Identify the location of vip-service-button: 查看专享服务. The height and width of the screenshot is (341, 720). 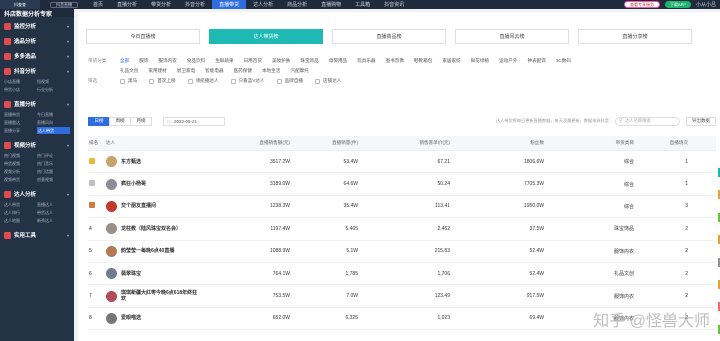
(641, 4).